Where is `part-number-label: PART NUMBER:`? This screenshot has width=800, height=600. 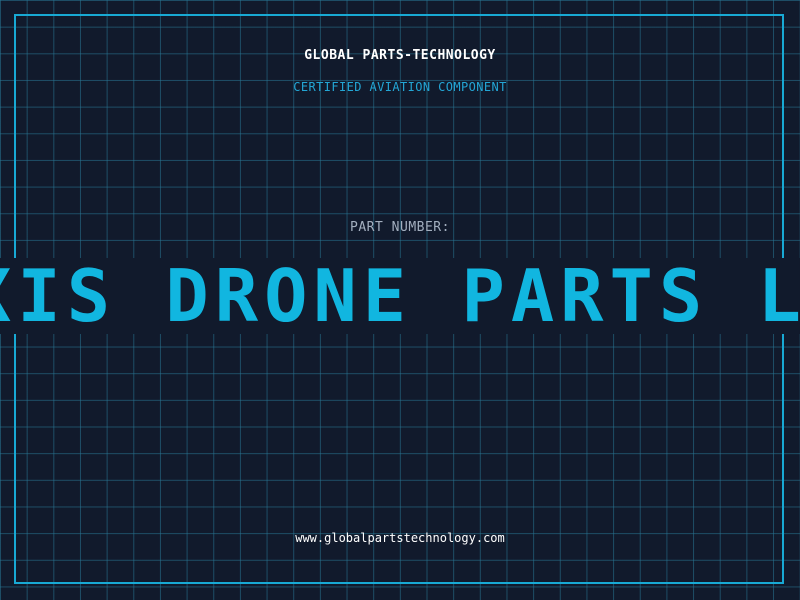
part-number-label: PART NUMBER: is located at coordinates (400, 227).